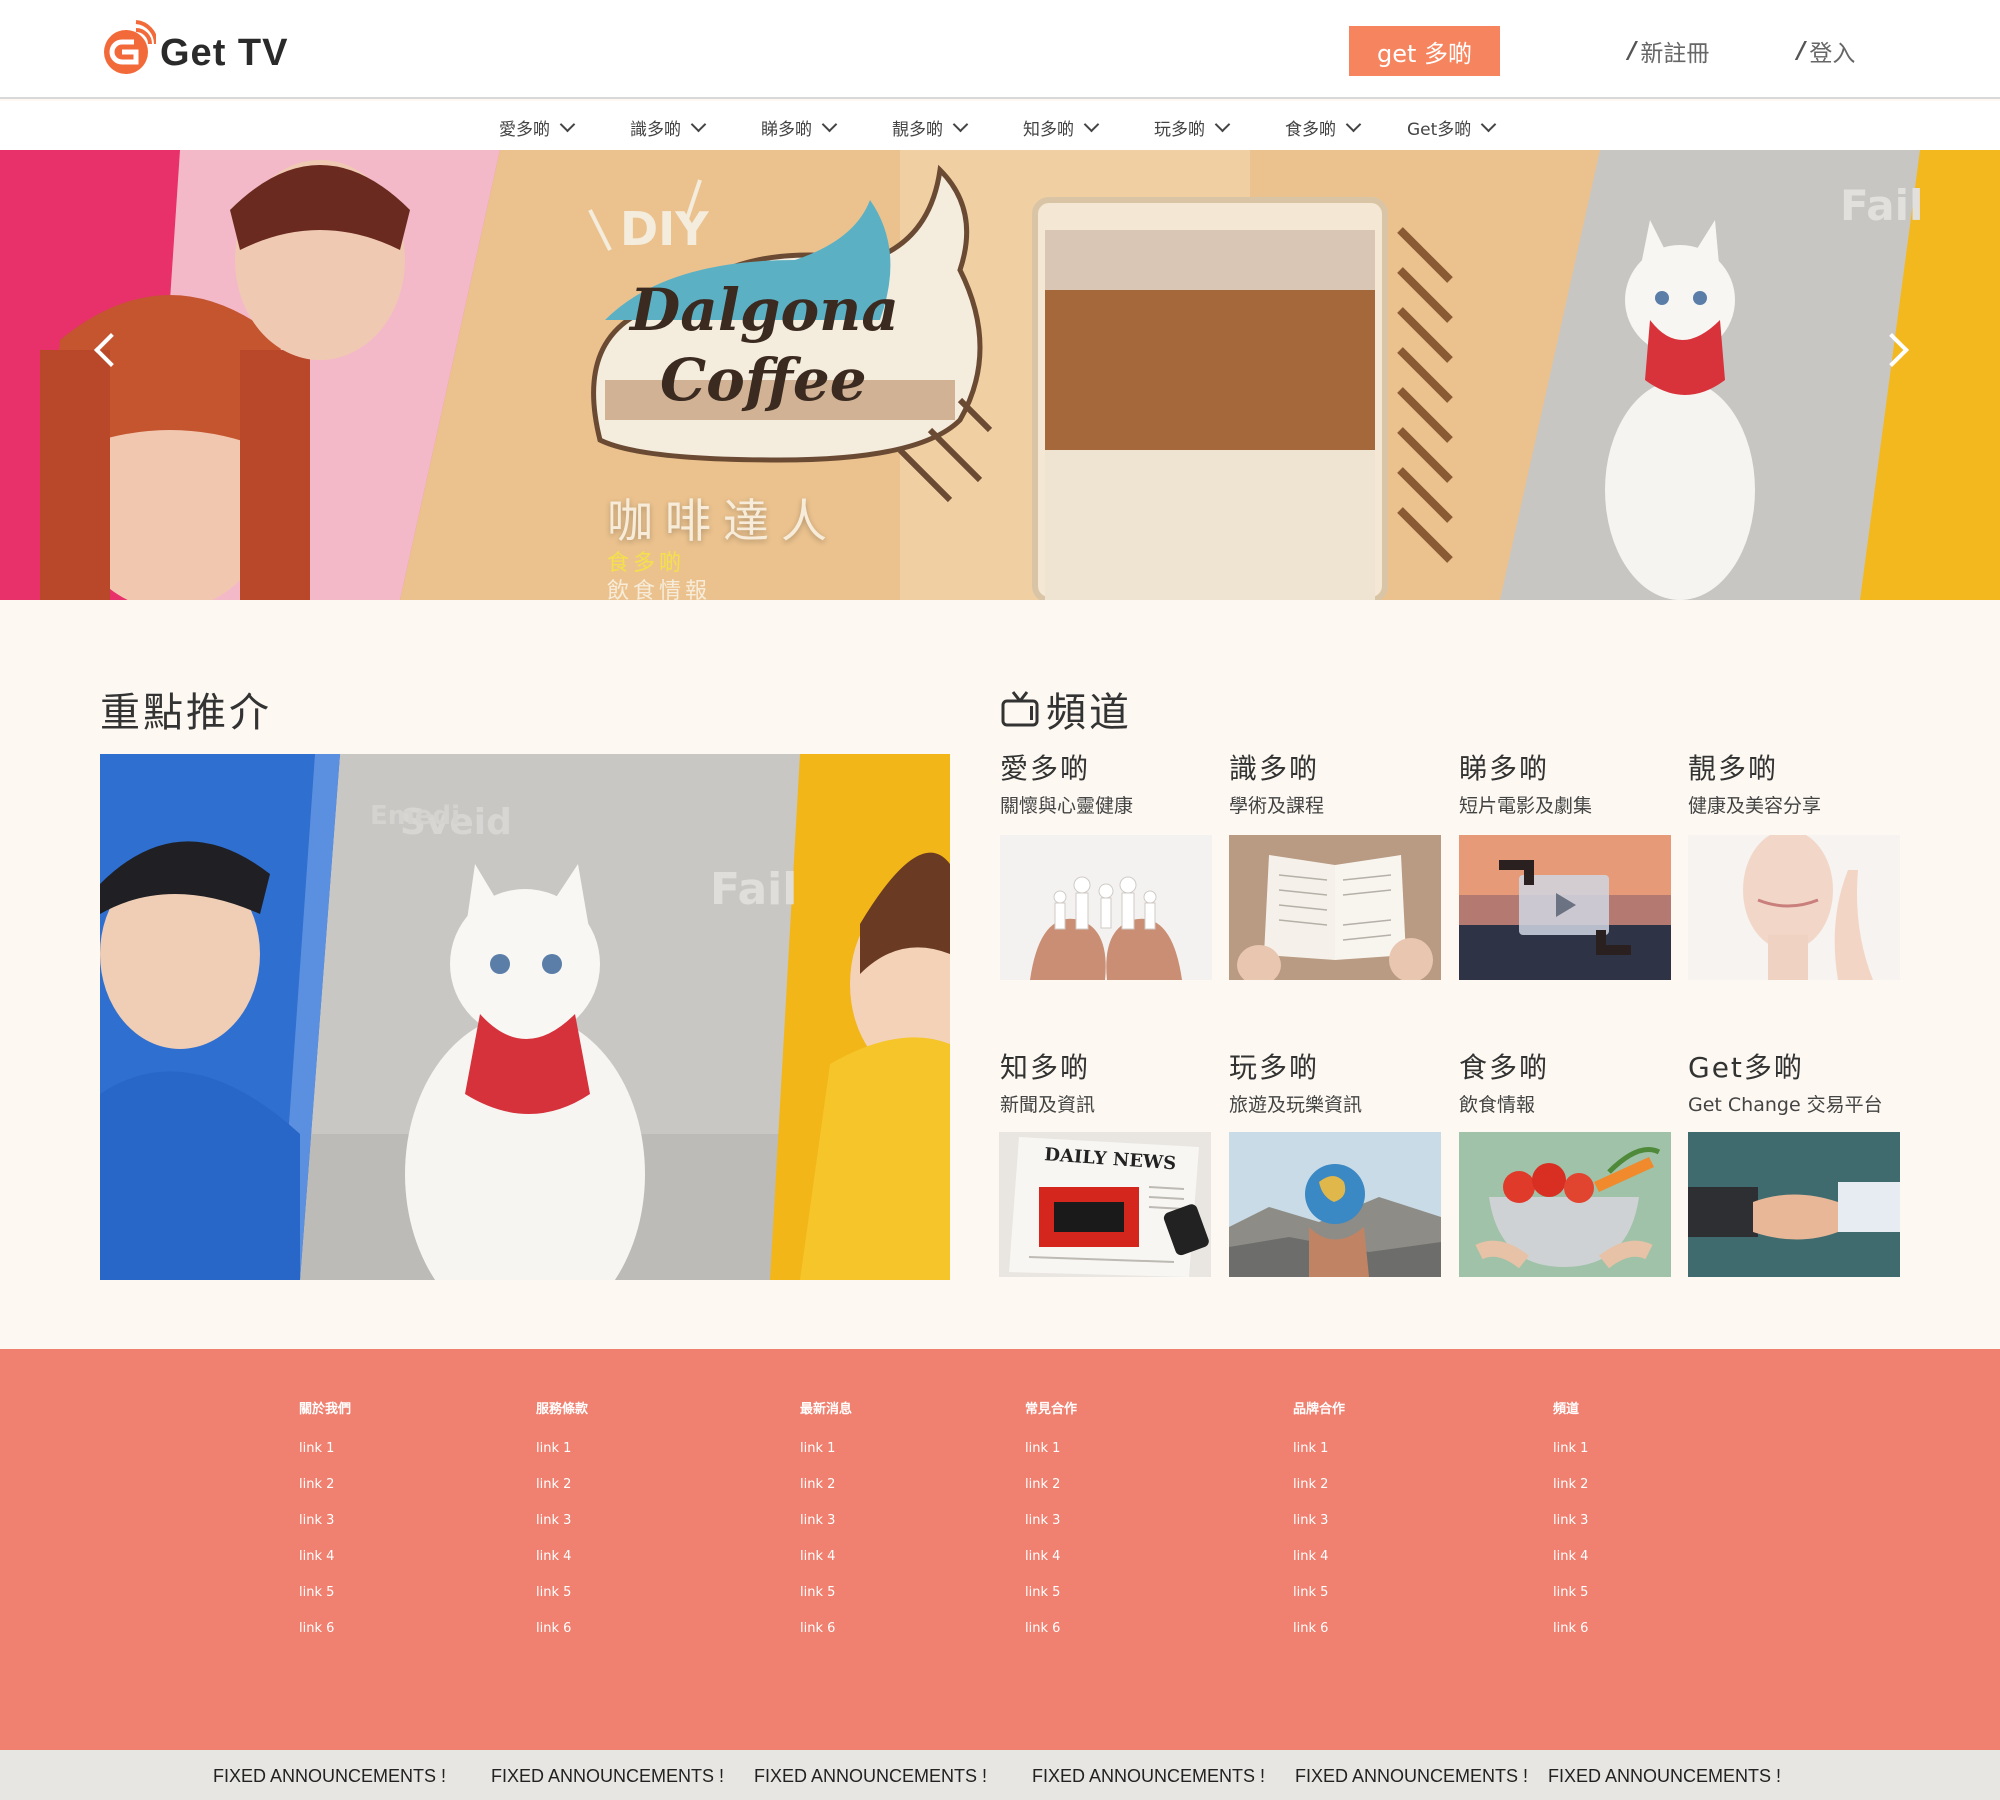 The image size is (2000, 1800). I want to click on nav-label: 睇多啲, so click(786, 130).